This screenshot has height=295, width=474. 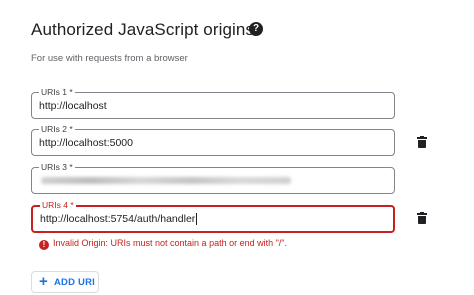 I want to click on uri-input: http://localhost:5754/auth/handler, so click(x=119, y=219).